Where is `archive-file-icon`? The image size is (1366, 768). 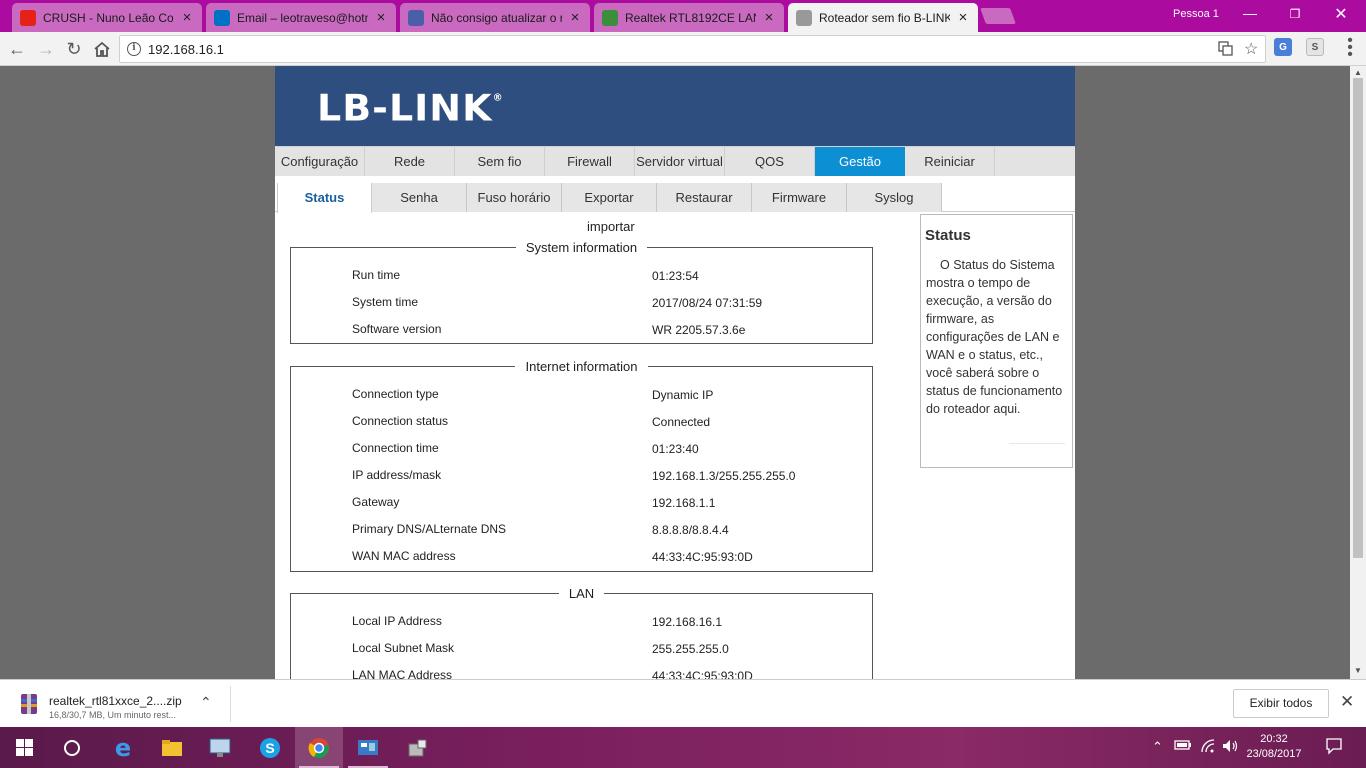 archive-file-icon is located at coordinates (29, 704).